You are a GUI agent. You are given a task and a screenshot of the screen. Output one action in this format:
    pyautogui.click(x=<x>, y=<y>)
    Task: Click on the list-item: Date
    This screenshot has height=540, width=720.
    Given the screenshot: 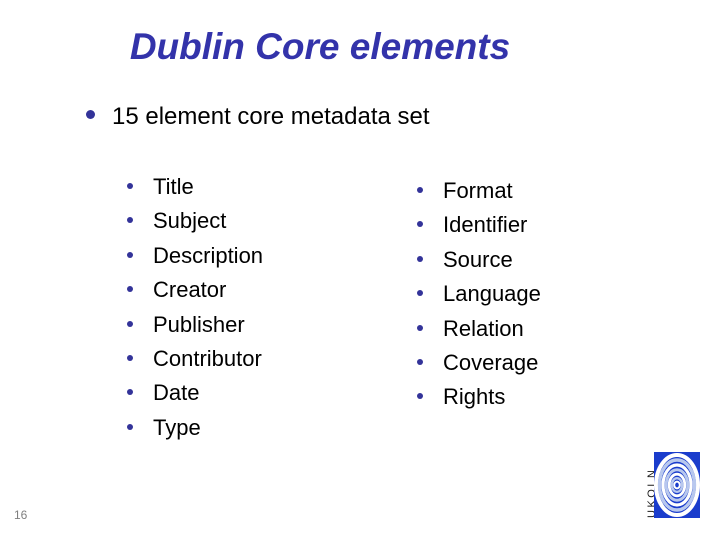 What is the action you would take?
    pyautogui.click(x=195, y=399)
    